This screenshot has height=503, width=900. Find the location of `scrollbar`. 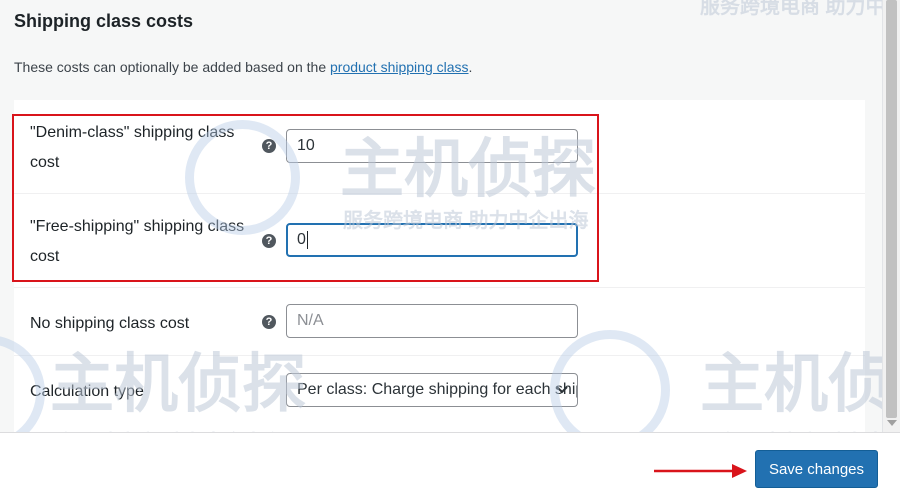

scrollbar is located at coordinates (891, 216).